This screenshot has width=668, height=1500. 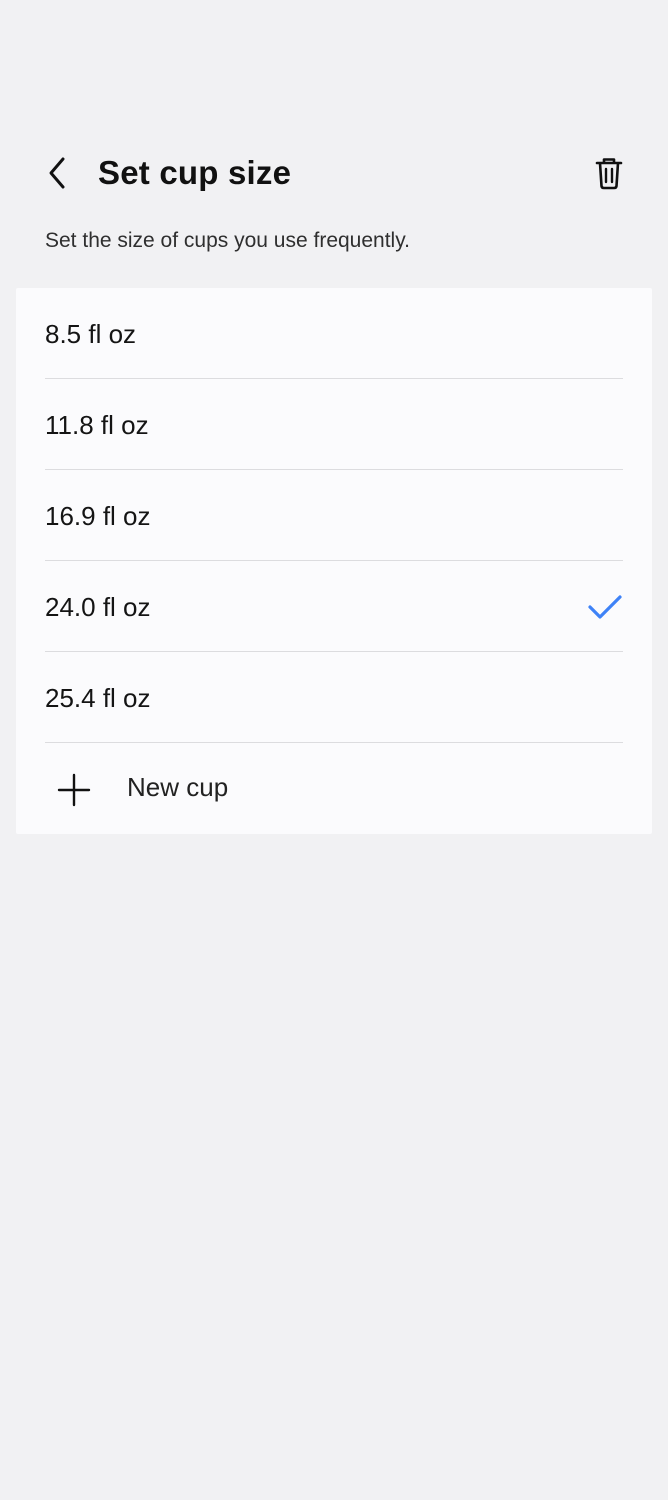 I want to click on trash-icon, so click(x=609, y=174).